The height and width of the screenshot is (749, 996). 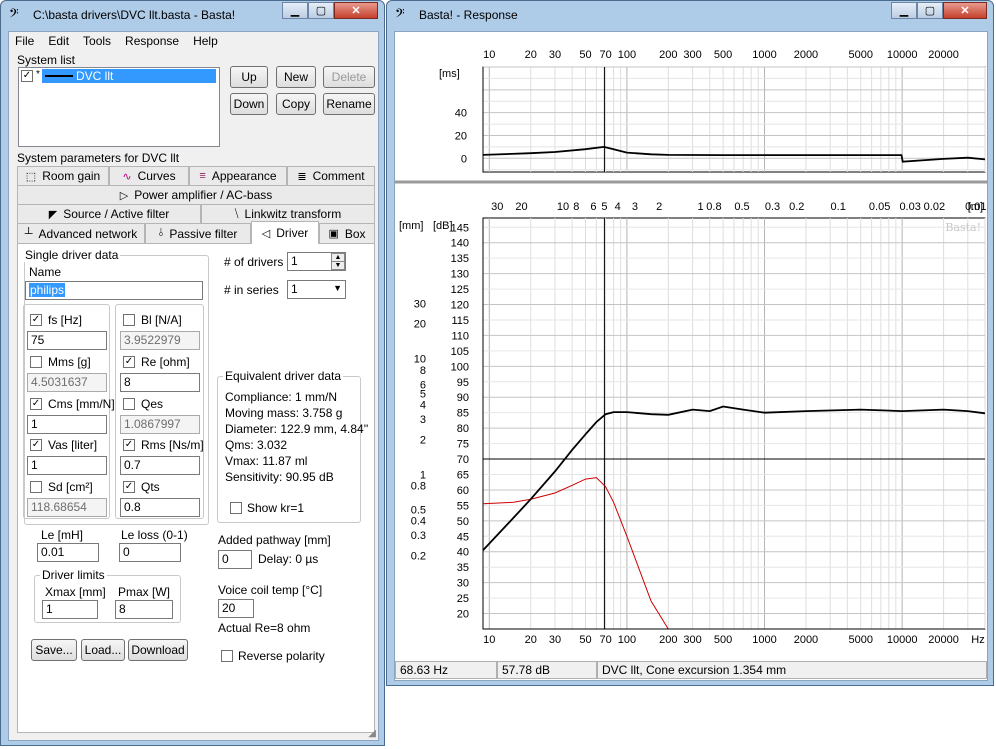 What do you see at coordinates (25, 41) in the screenshot?
I see `menu-file: File` at bounding box center [25, 41].